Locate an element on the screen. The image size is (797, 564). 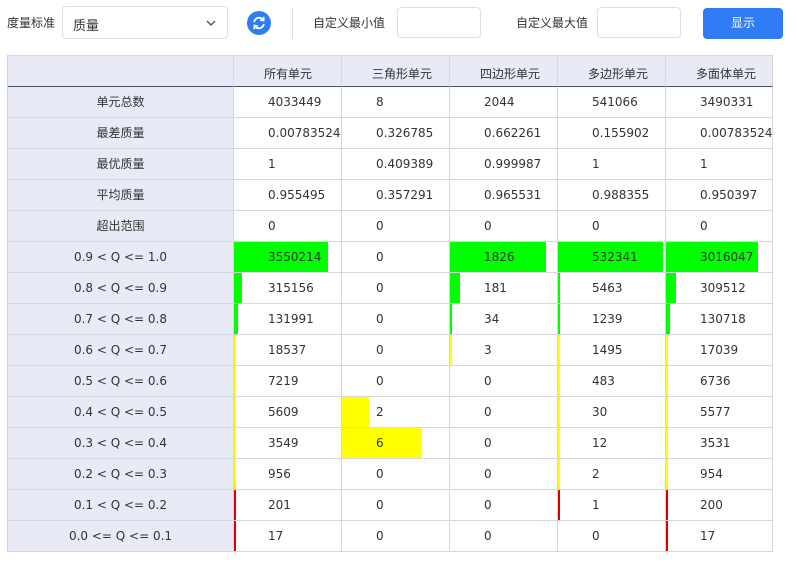
row-header: 0.0 <= Q <= 0.1 is located at coordinates (121, 536).